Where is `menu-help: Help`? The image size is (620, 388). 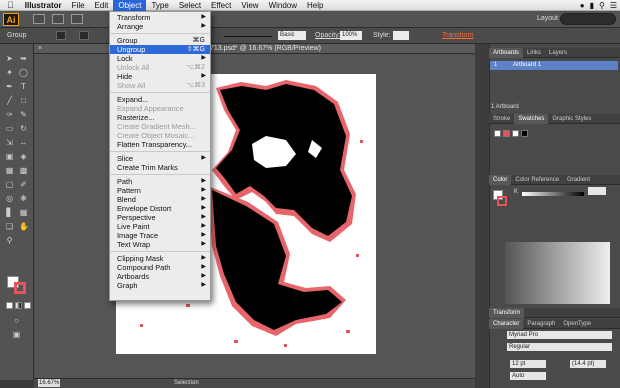 menu-help: Help is located at coordinates (315, 5).